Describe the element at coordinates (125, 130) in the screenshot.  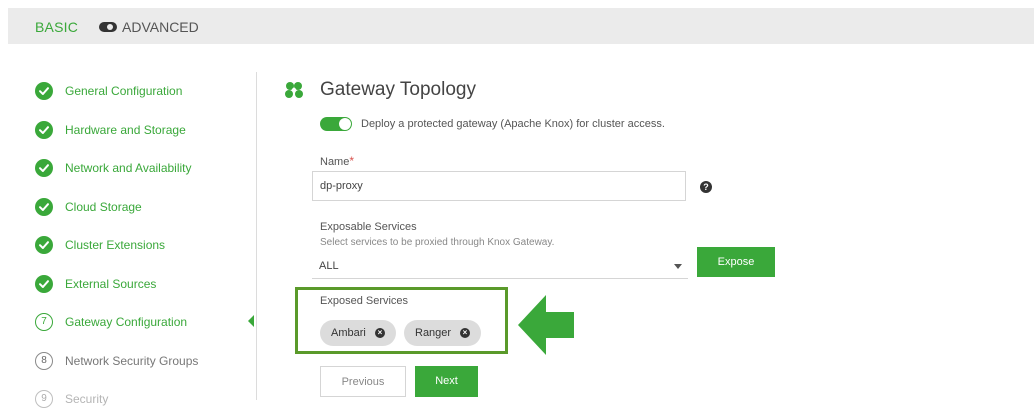
I see `step-label: Hardware and Storage` at that location.